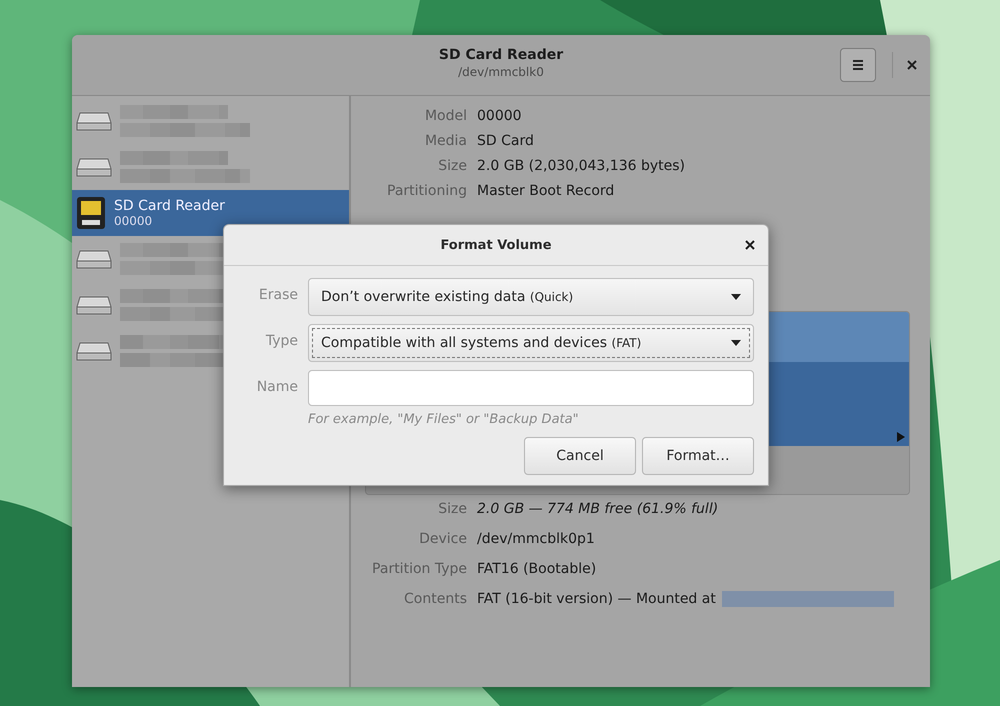 Image resolution: width=1000 pixels, height=706 pixels. What do you see at coordinates (501, 55) in the screenshot?
I see `window-title: SD Card Reader` at bounding box center [501, 55].